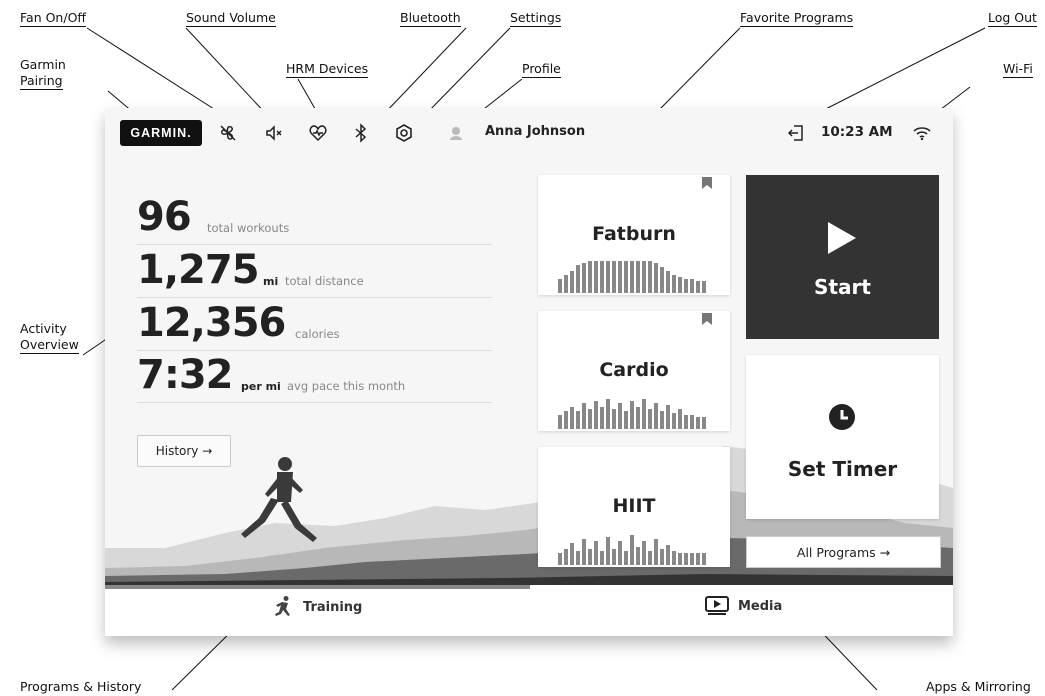 Image resolution: width=1045 pixels, height=696 pixels. Describe the element at coordinates (535, 131) in the screenshot. I see `profile-name: Anna Johnson` at that location.